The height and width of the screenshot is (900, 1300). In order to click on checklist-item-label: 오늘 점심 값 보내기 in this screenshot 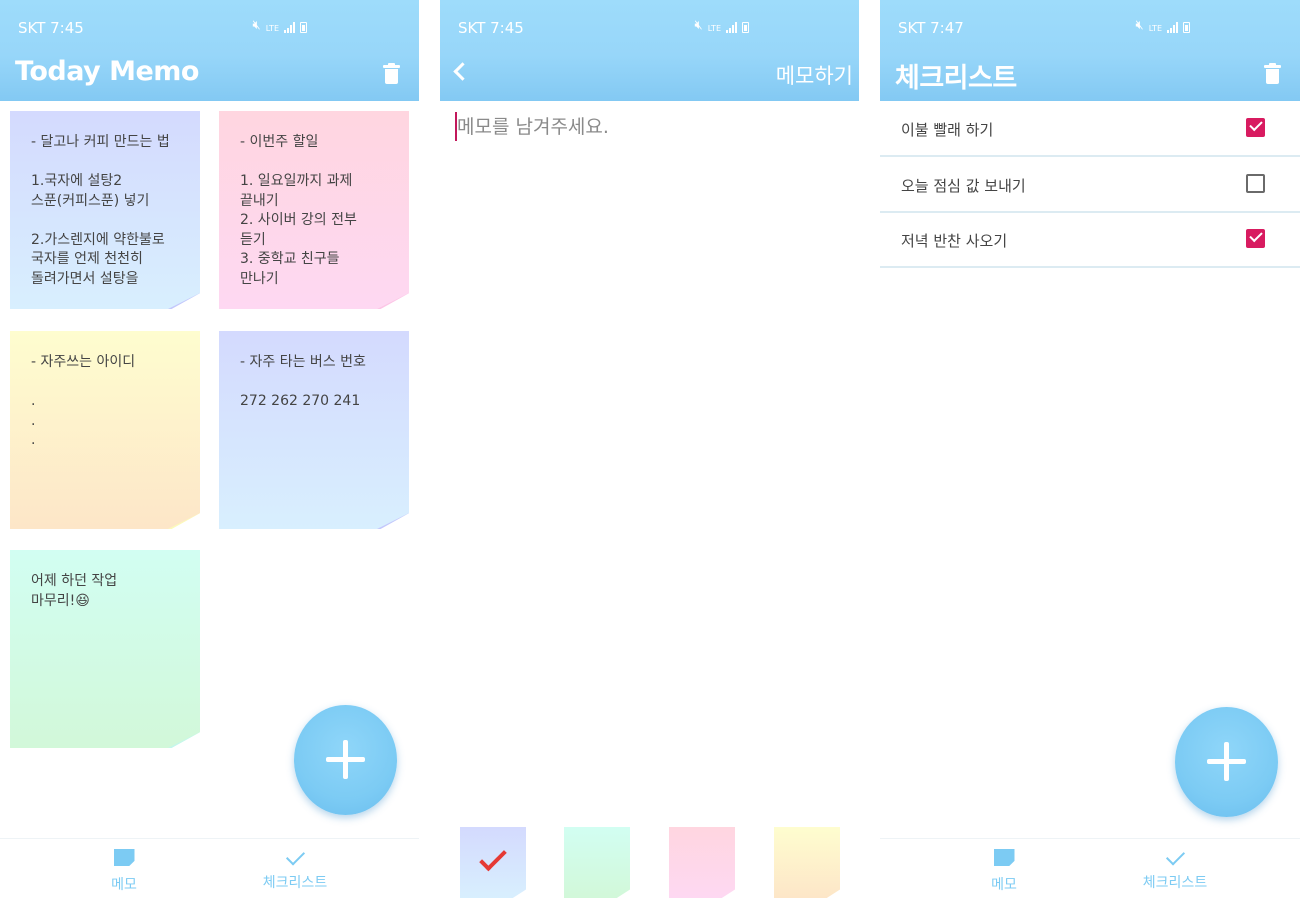, I will do `click(963, 186)`.